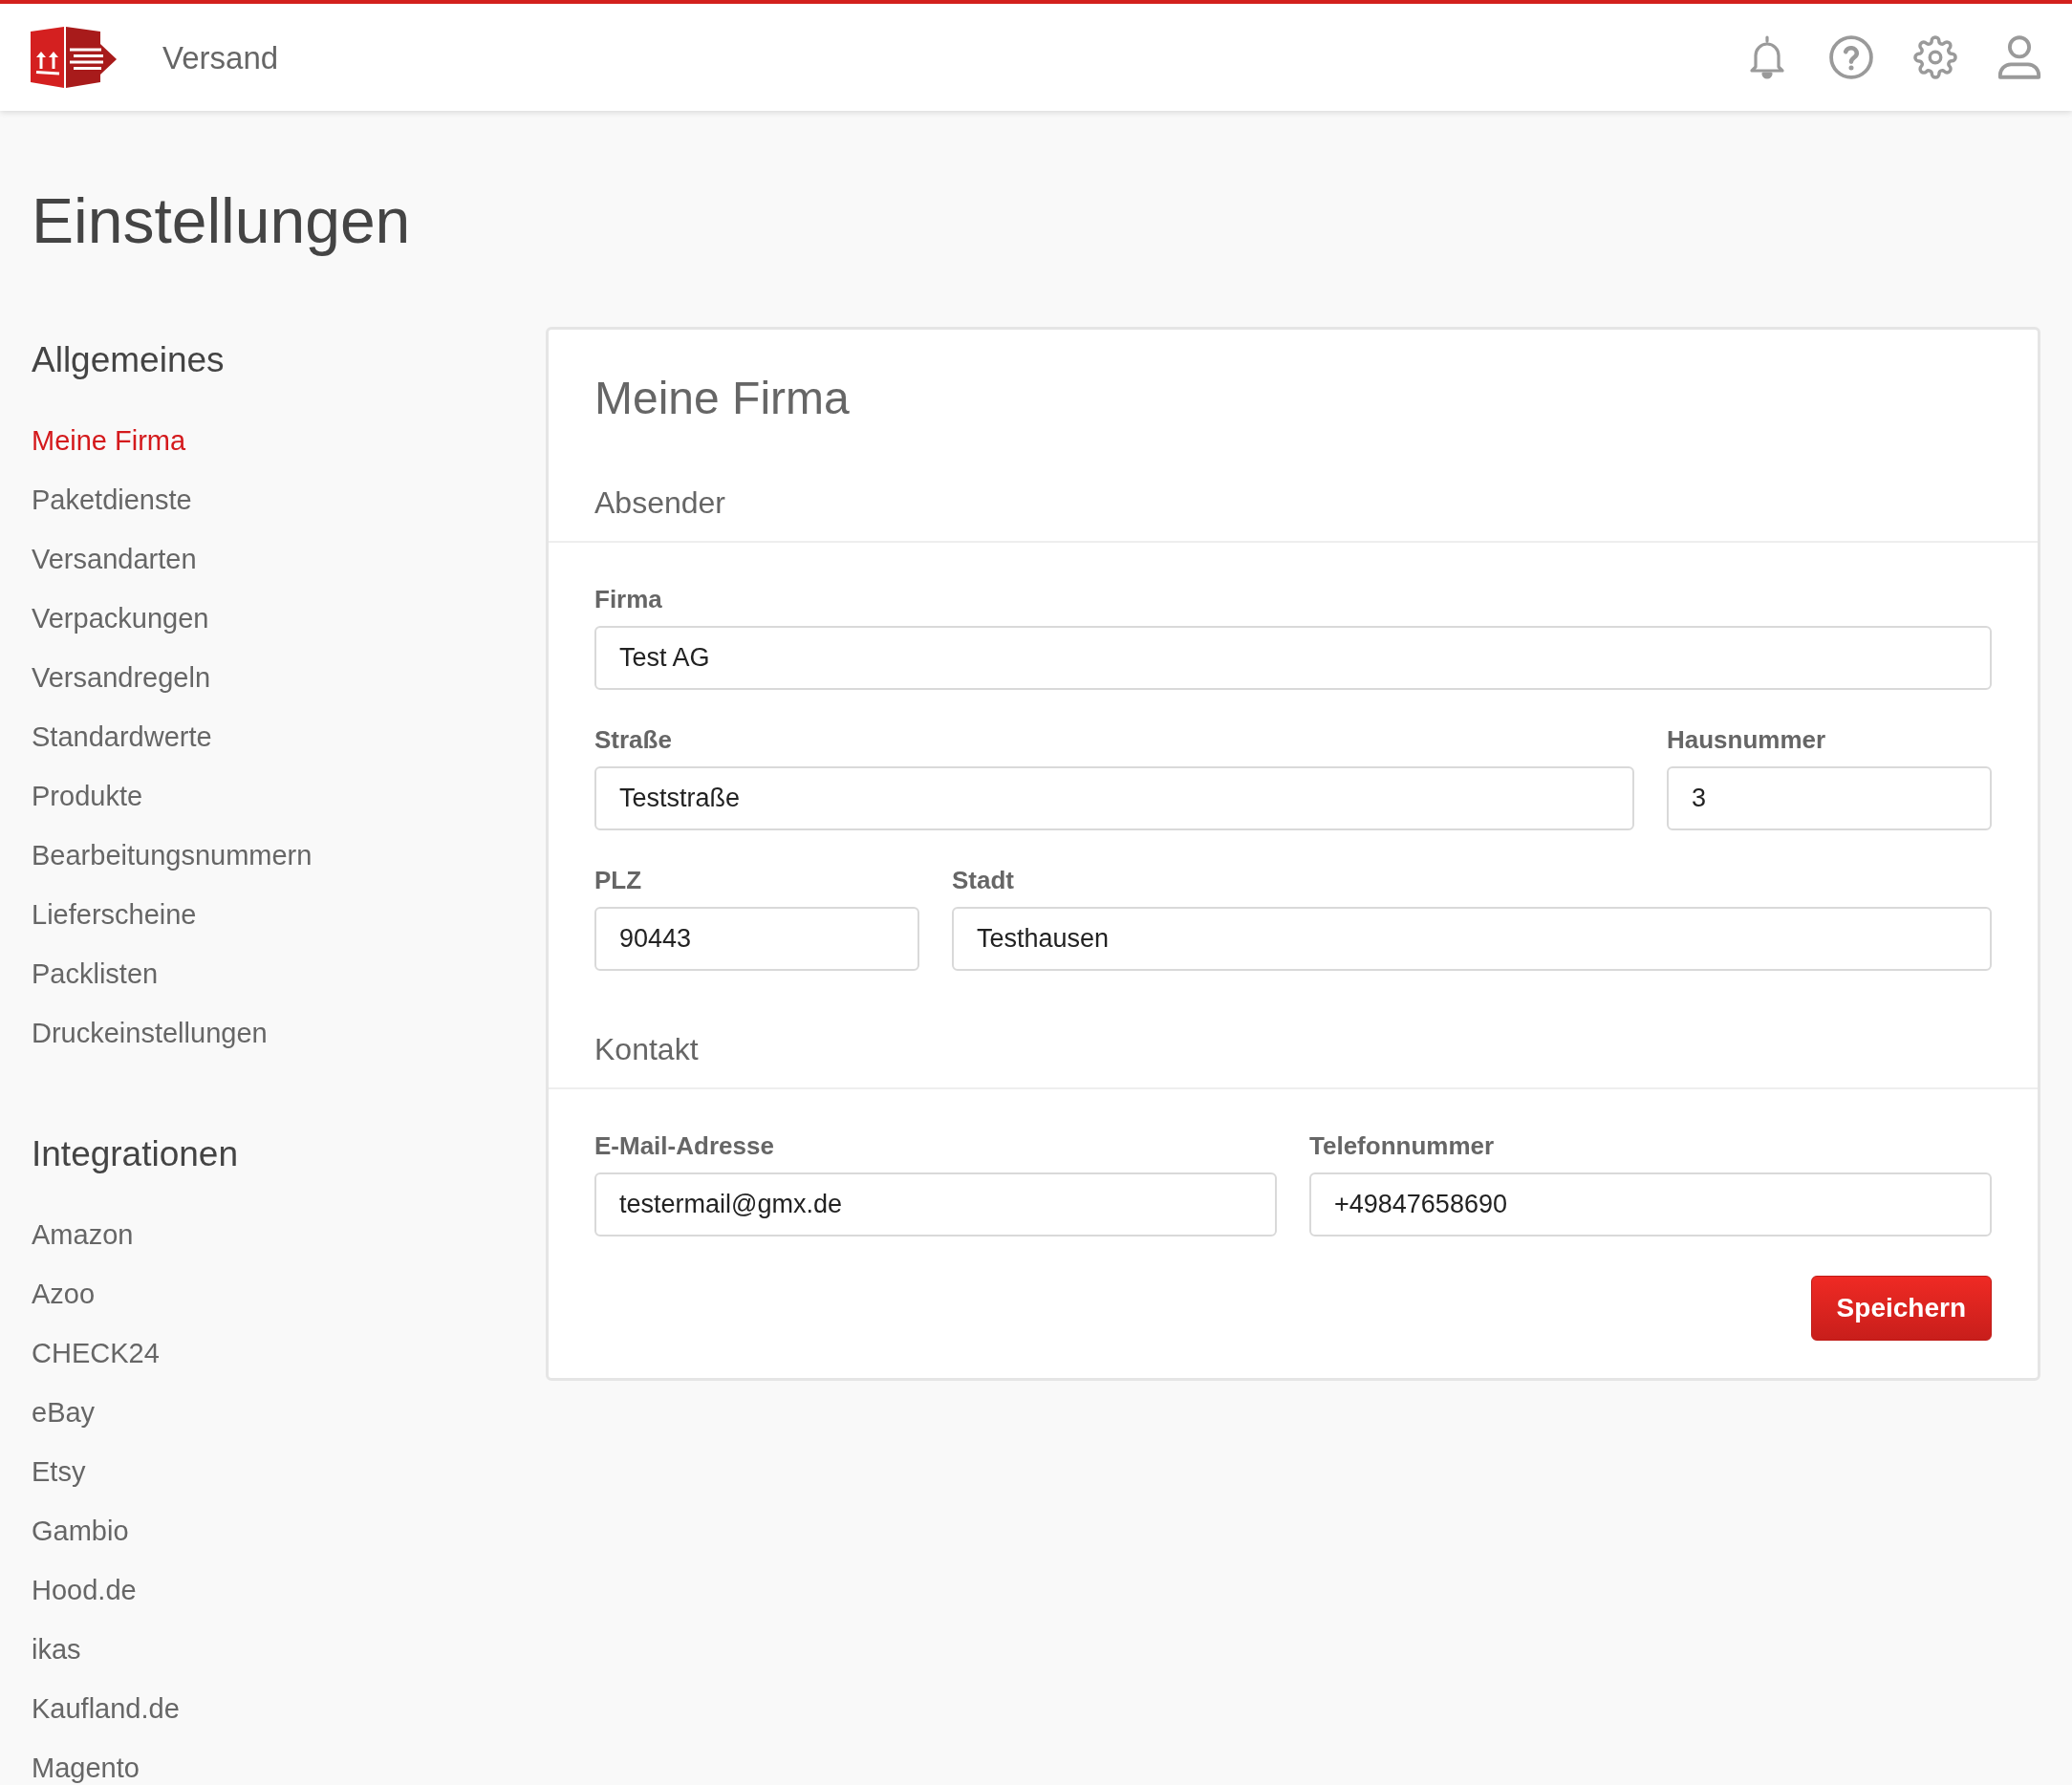  Describe the element at coordinates (2019, 57) in the screenshot. I see `user-icon` at that location.